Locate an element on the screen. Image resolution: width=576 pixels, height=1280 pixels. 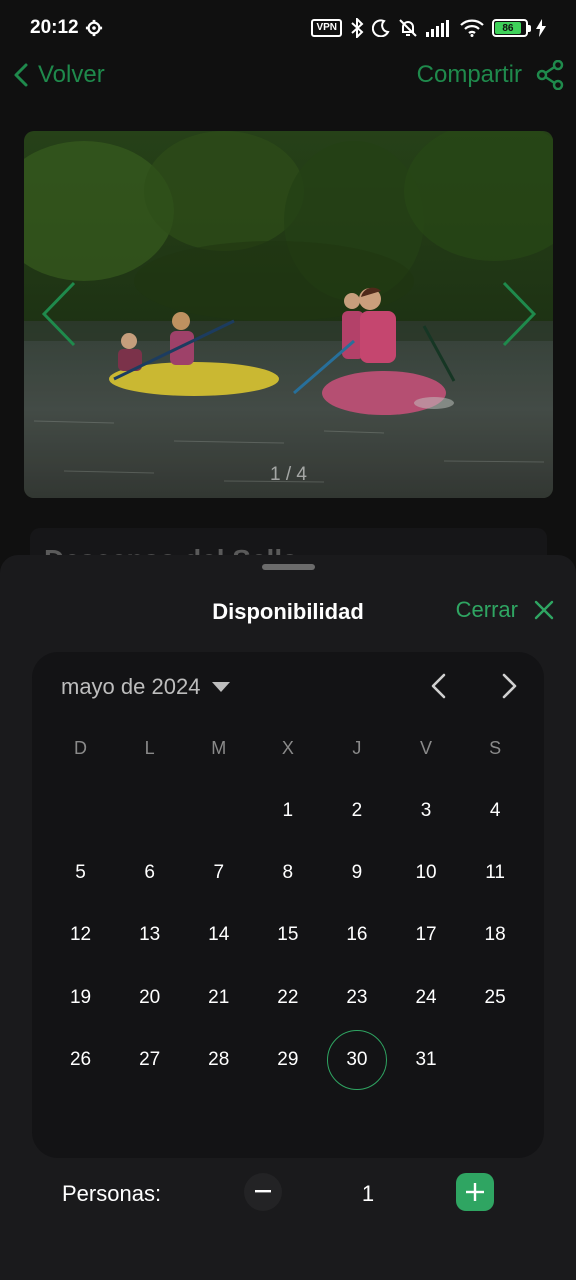
day-cell: 21 is located at coordinates (218, 998).